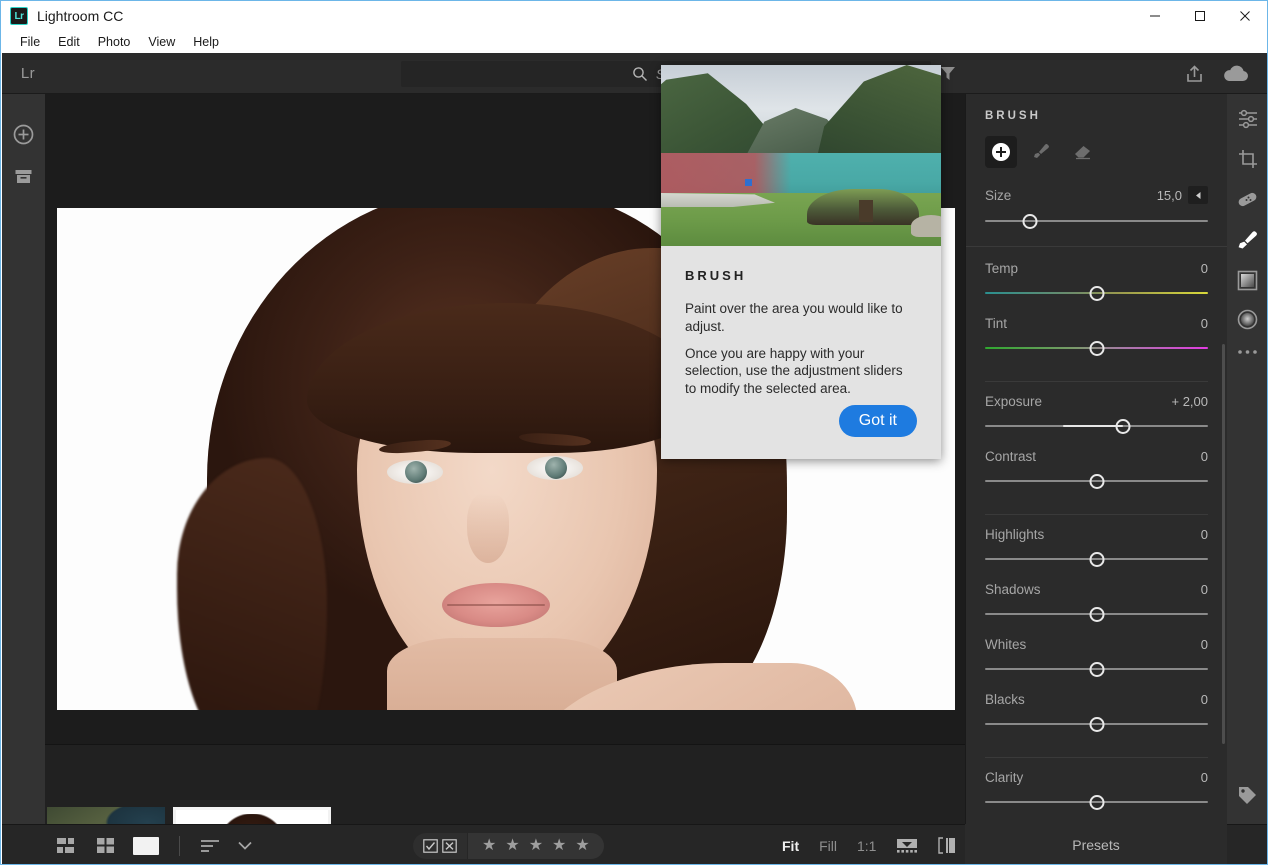 Image resolution: width=1268 pixels, height=865 pixels. Describe the element at coordinates (559, 846) in the screenshot. I see `star-4: ★` at that location.